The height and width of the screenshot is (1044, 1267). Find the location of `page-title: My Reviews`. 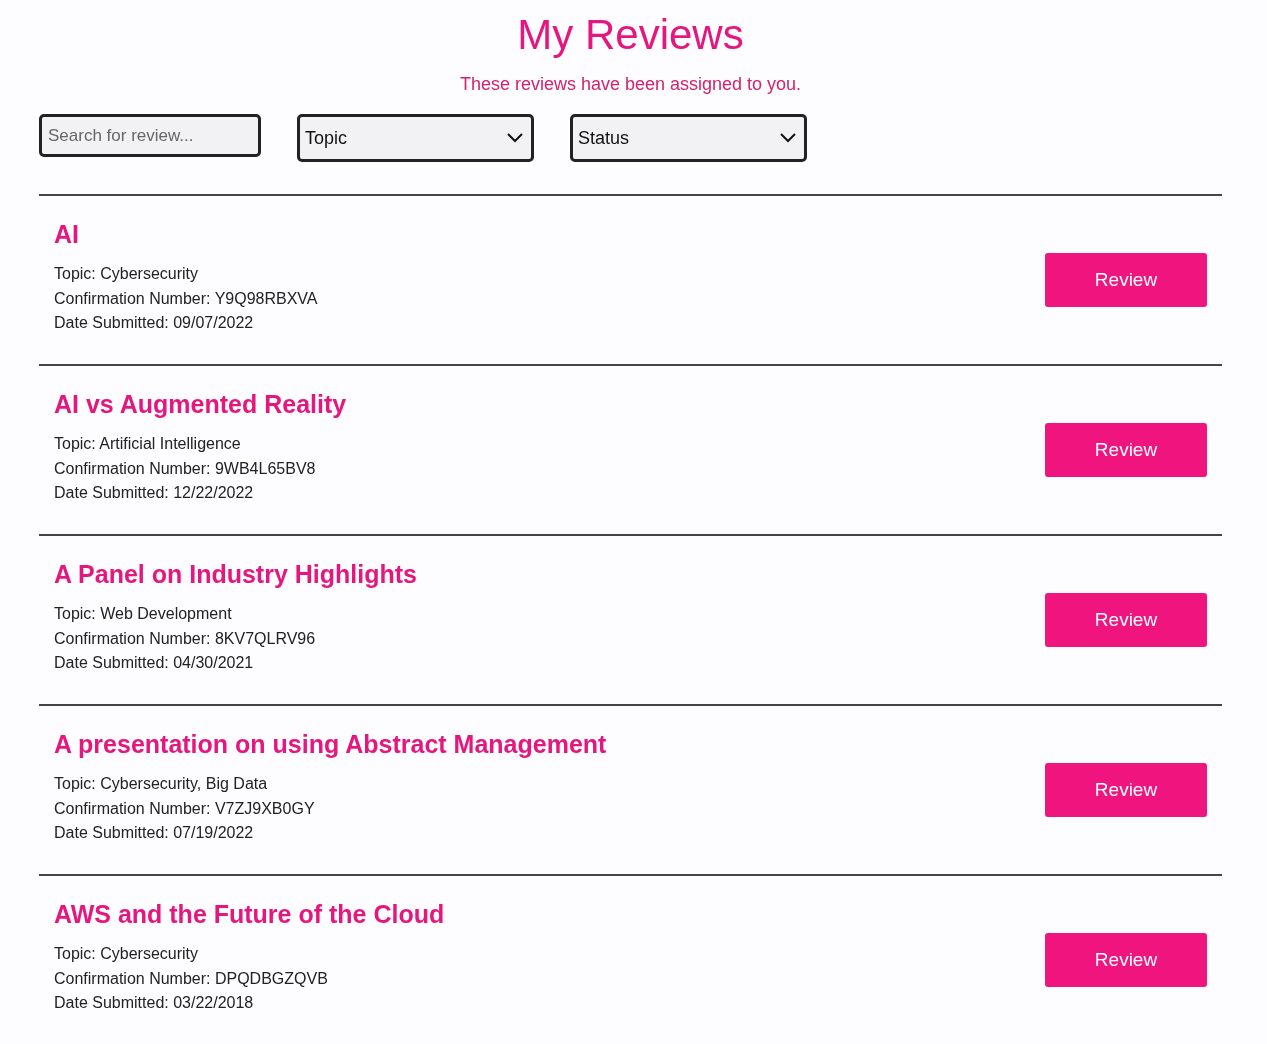

page-title: My Reviews is located at coordinates (630, 35).